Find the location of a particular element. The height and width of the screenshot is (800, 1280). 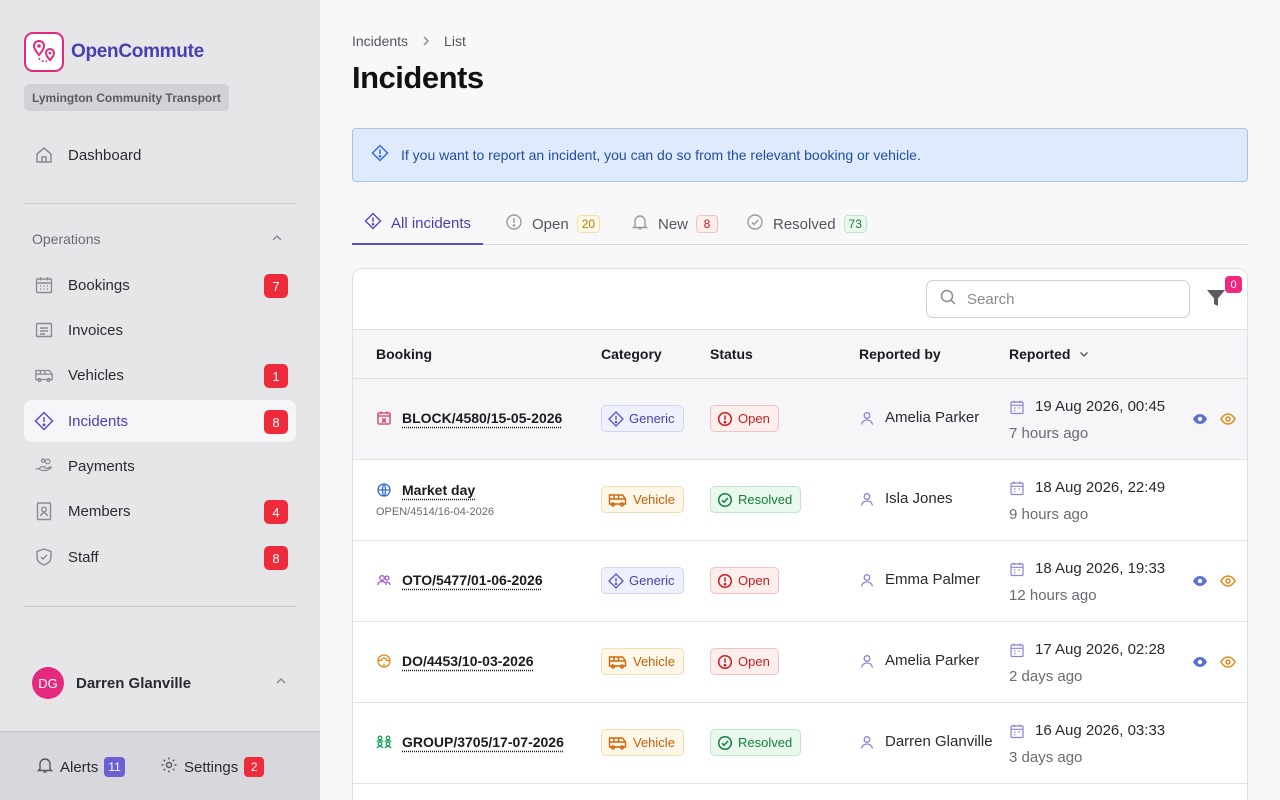

settings-button: Settings 2 is located at coordinates (212, 767).